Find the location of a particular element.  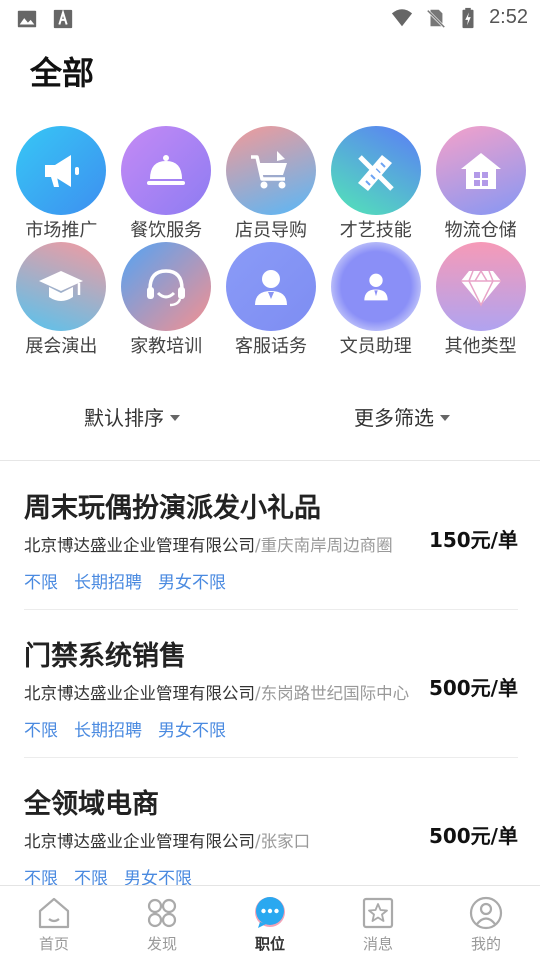

sort-dropdown: 默认排序 is located at coordinates (132, 416).